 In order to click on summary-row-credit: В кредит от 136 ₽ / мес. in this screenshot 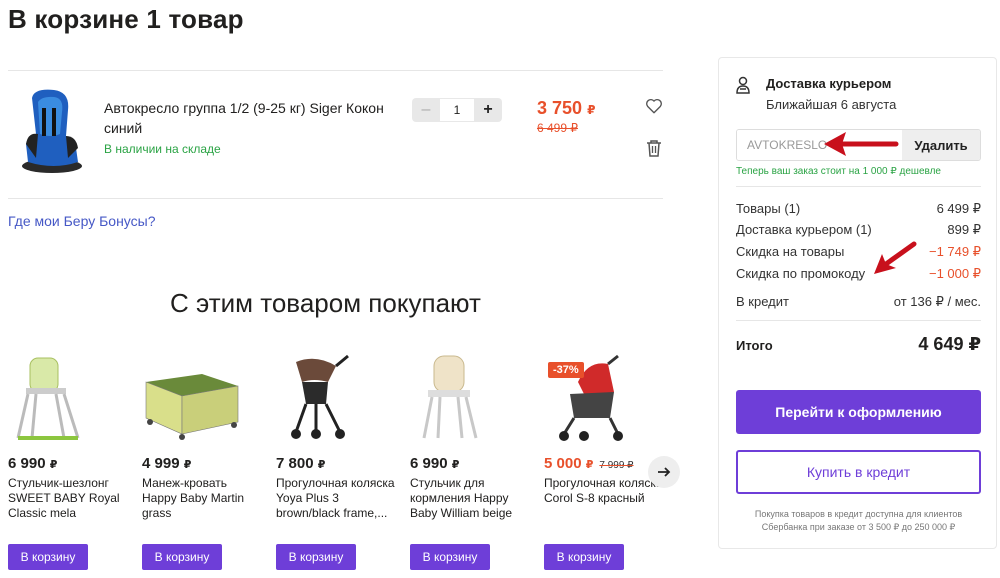, I will do `click(858, 302)`.